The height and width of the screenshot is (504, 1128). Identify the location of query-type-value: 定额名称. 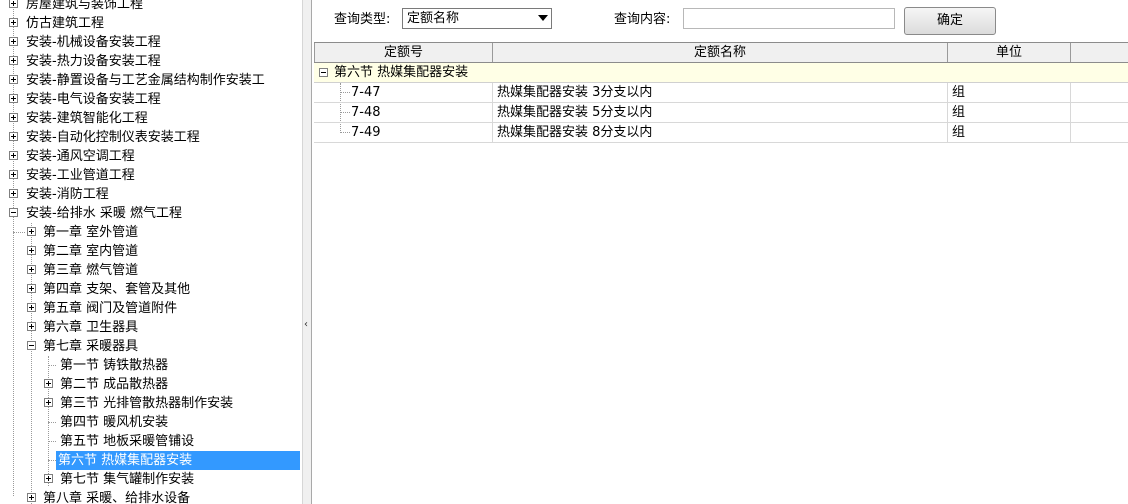
(433, 18).